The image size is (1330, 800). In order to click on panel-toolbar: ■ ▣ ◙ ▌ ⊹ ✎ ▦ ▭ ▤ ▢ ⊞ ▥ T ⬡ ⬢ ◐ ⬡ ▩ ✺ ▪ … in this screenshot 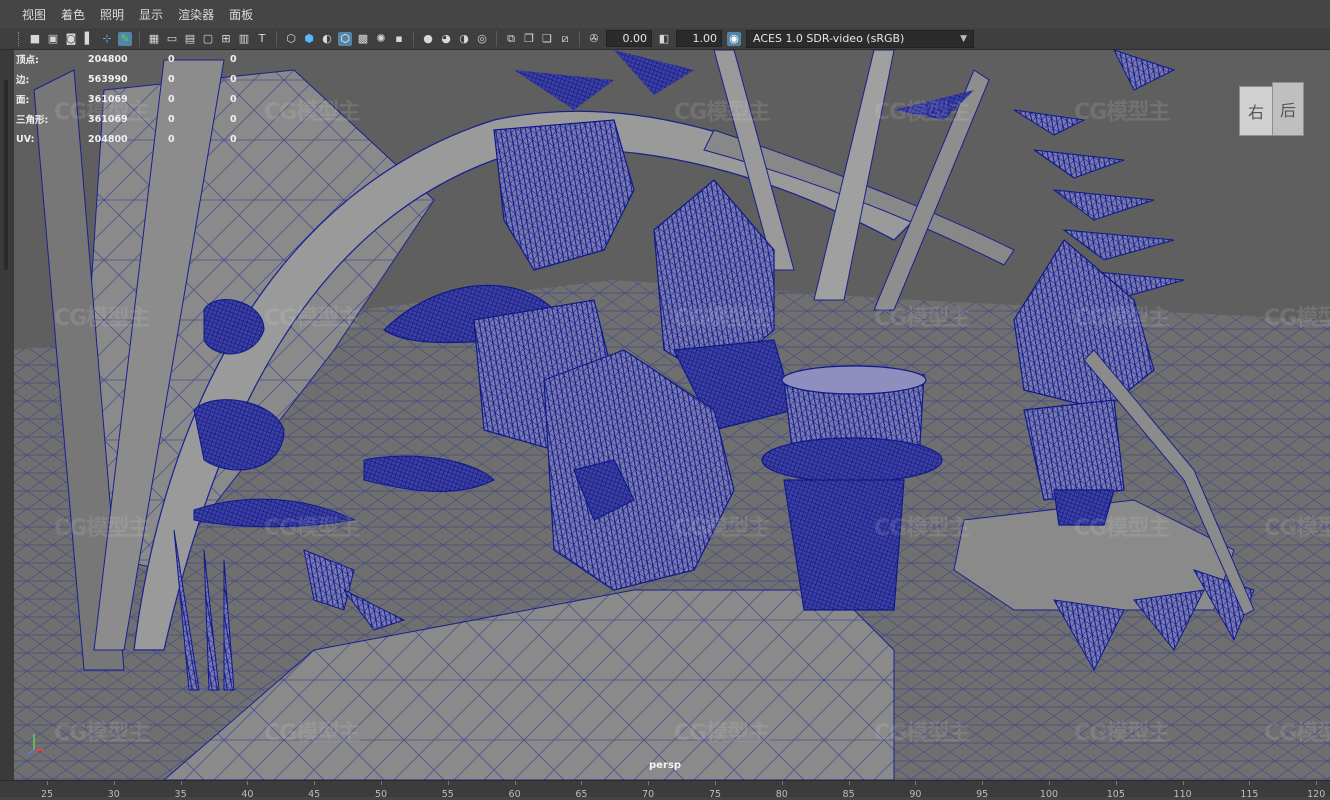, I will do `click(665, 39)`.